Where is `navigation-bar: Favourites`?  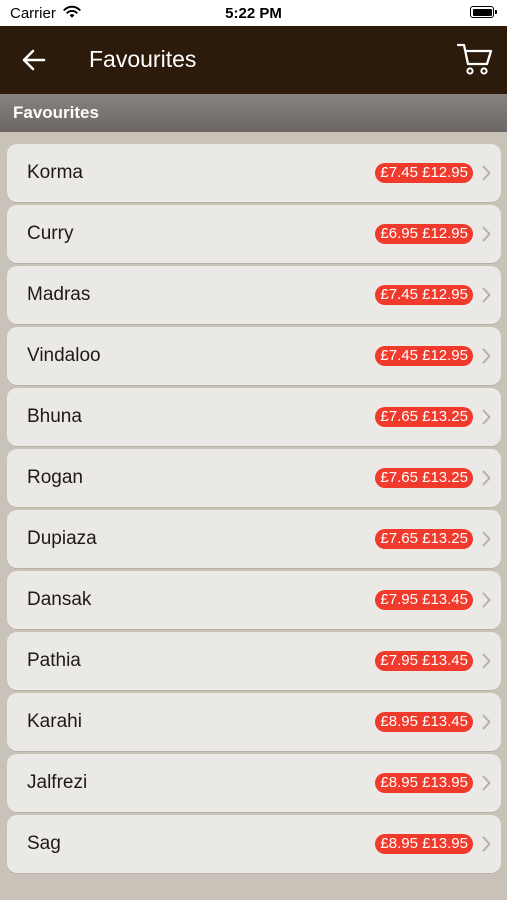
navigation-bar: Favourites is located at coordinates (253, 60).